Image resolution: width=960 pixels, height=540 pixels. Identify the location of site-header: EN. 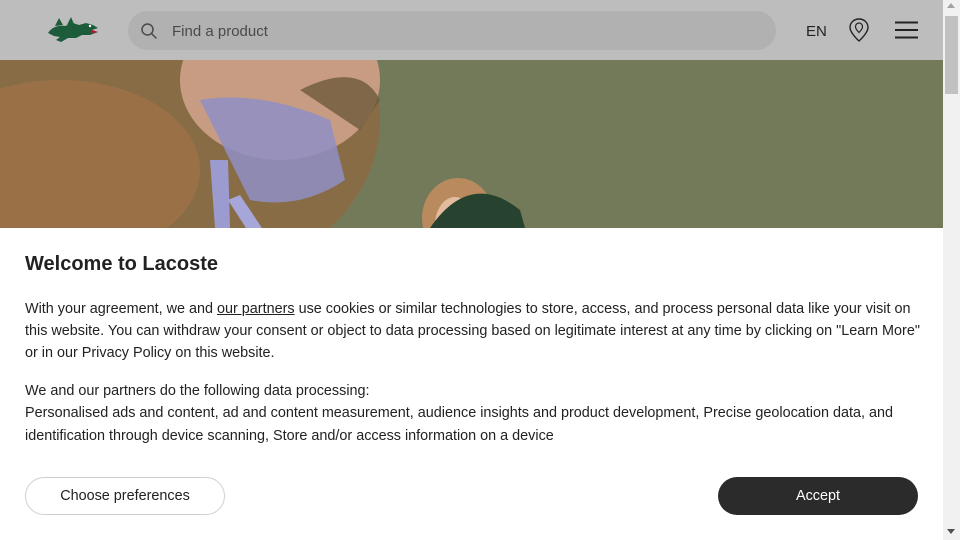
(471, 30).